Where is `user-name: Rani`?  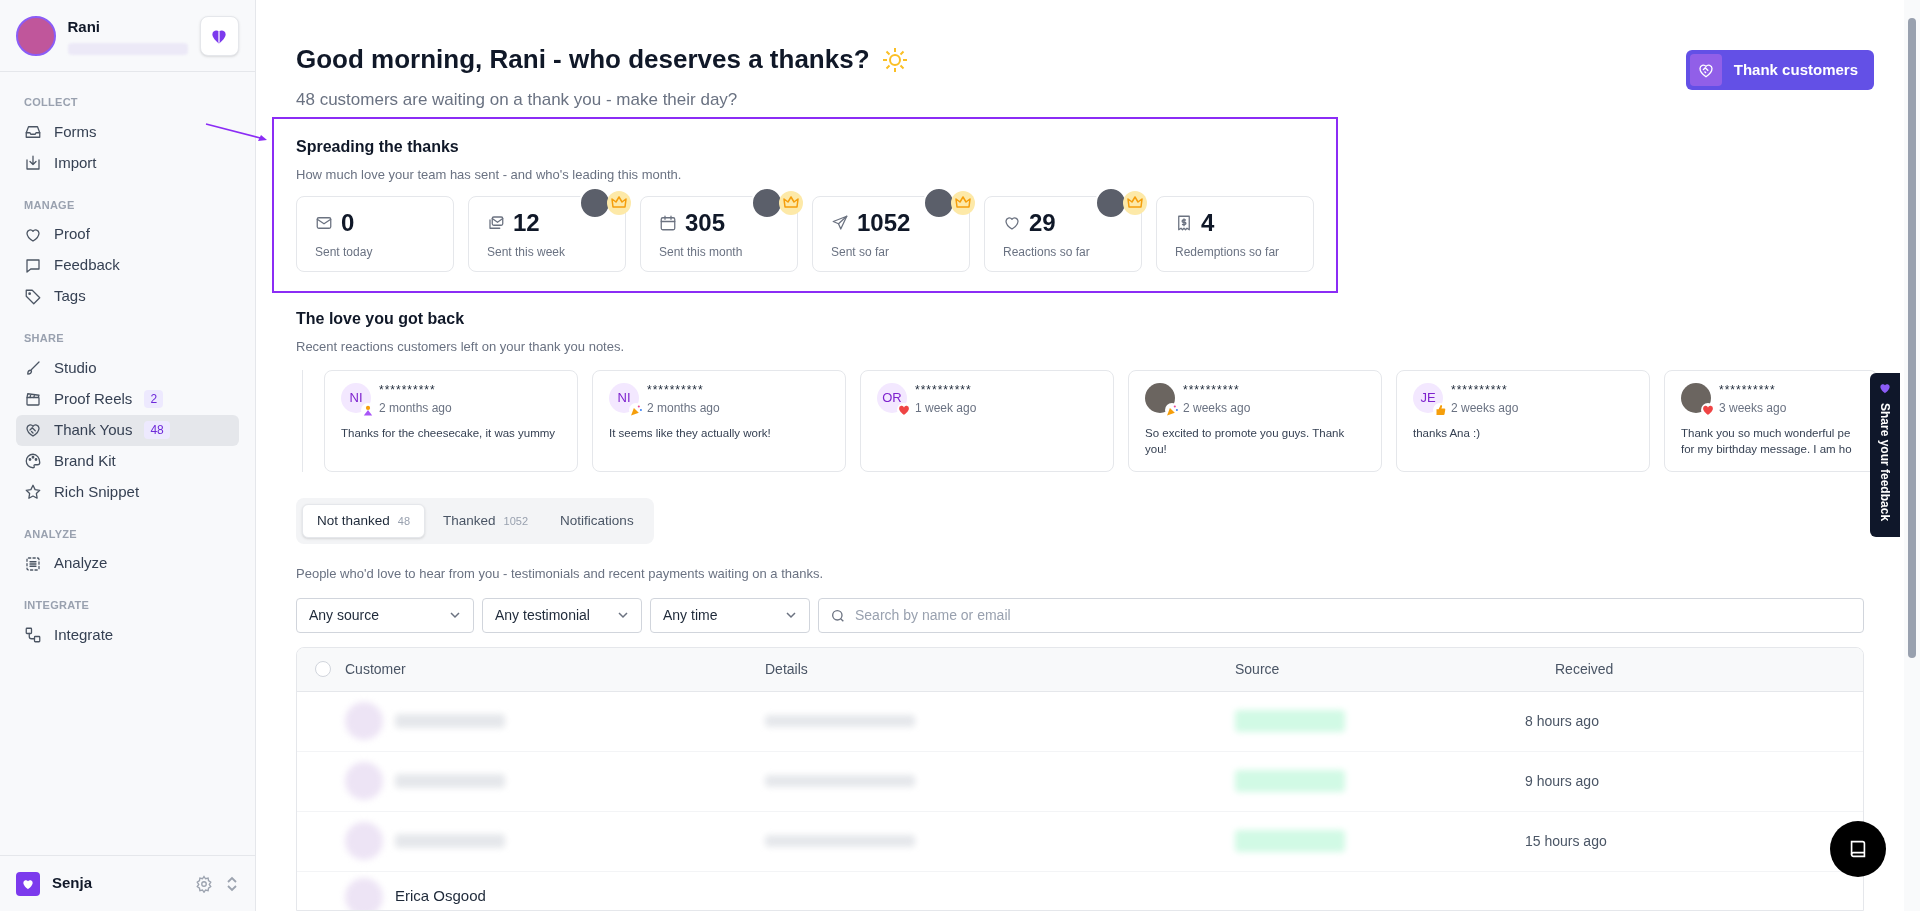 user-name: Rani is located at coordinates (84, 27).